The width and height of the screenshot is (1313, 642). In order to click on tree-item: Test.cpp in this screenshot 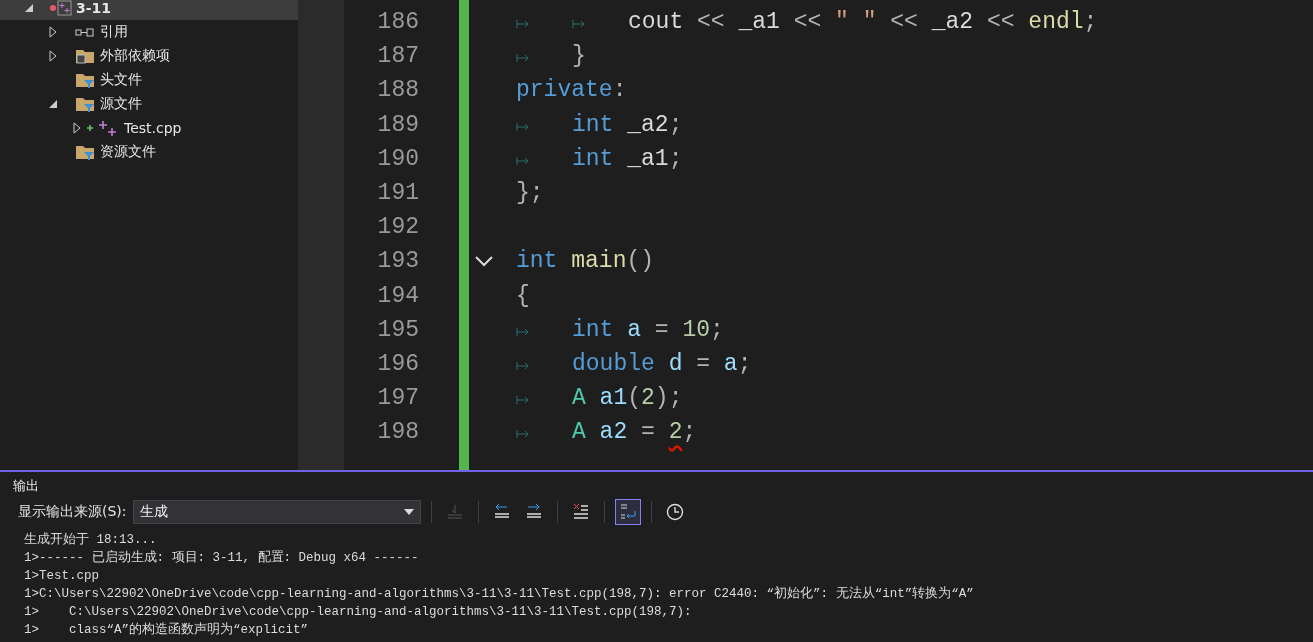, I will do `click(149, 128)`.